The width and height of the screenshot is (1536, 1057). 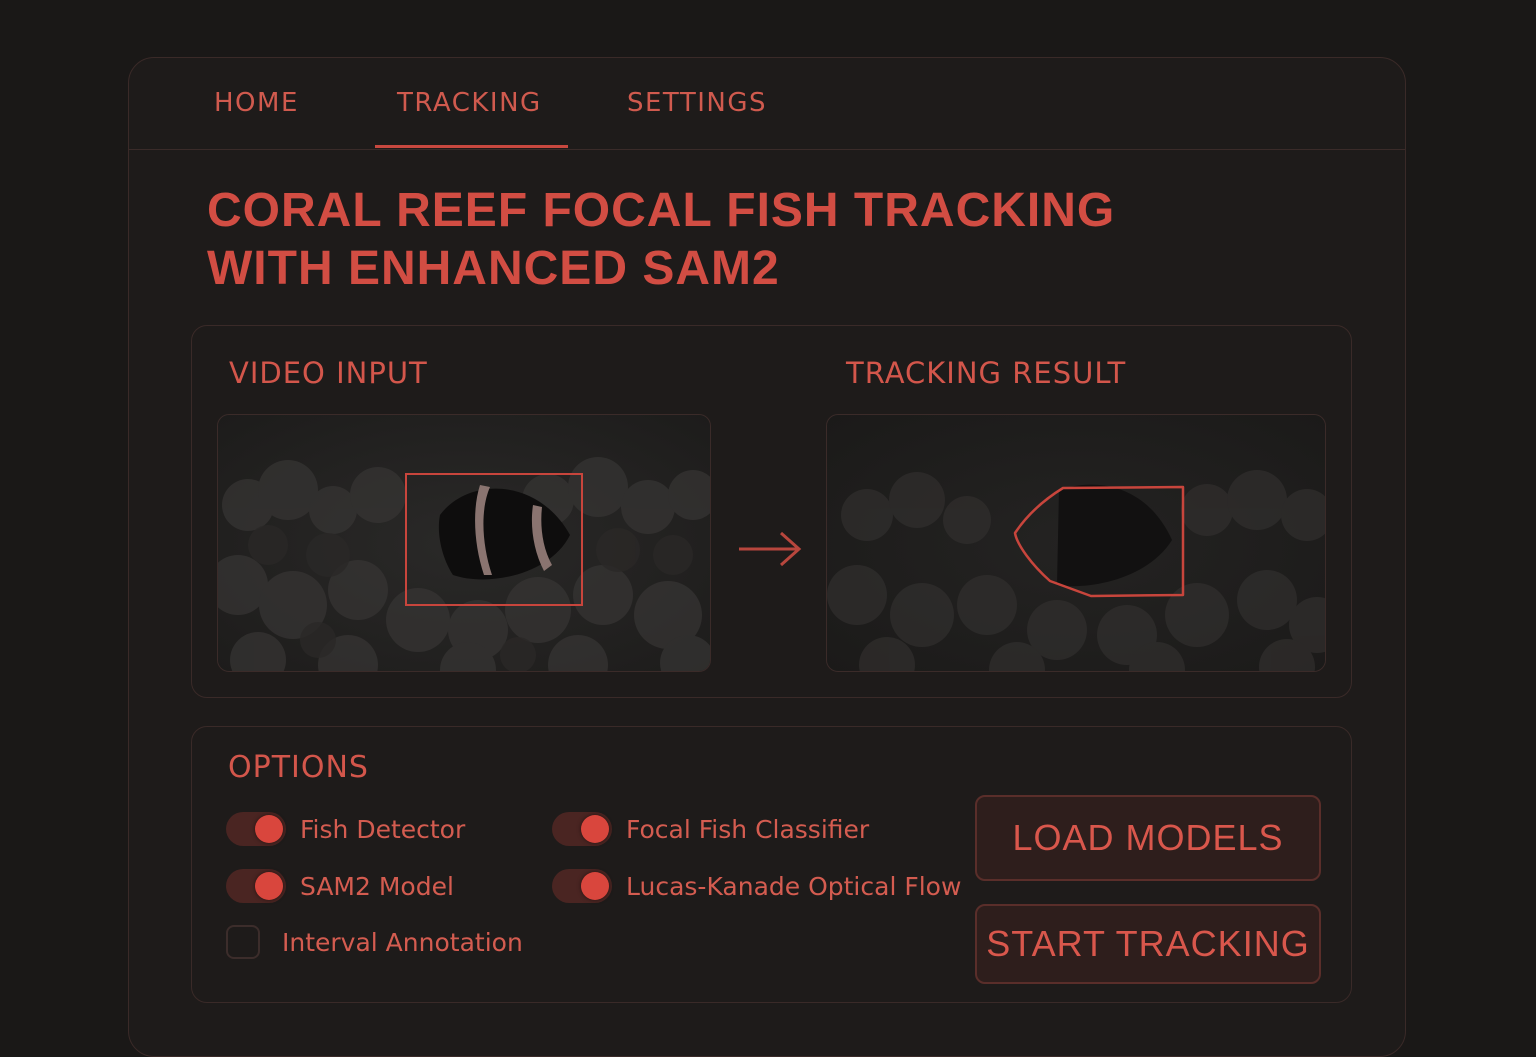 I want to click on toggle-fish-detector: Fish Detector, so click(x=345, y=829).